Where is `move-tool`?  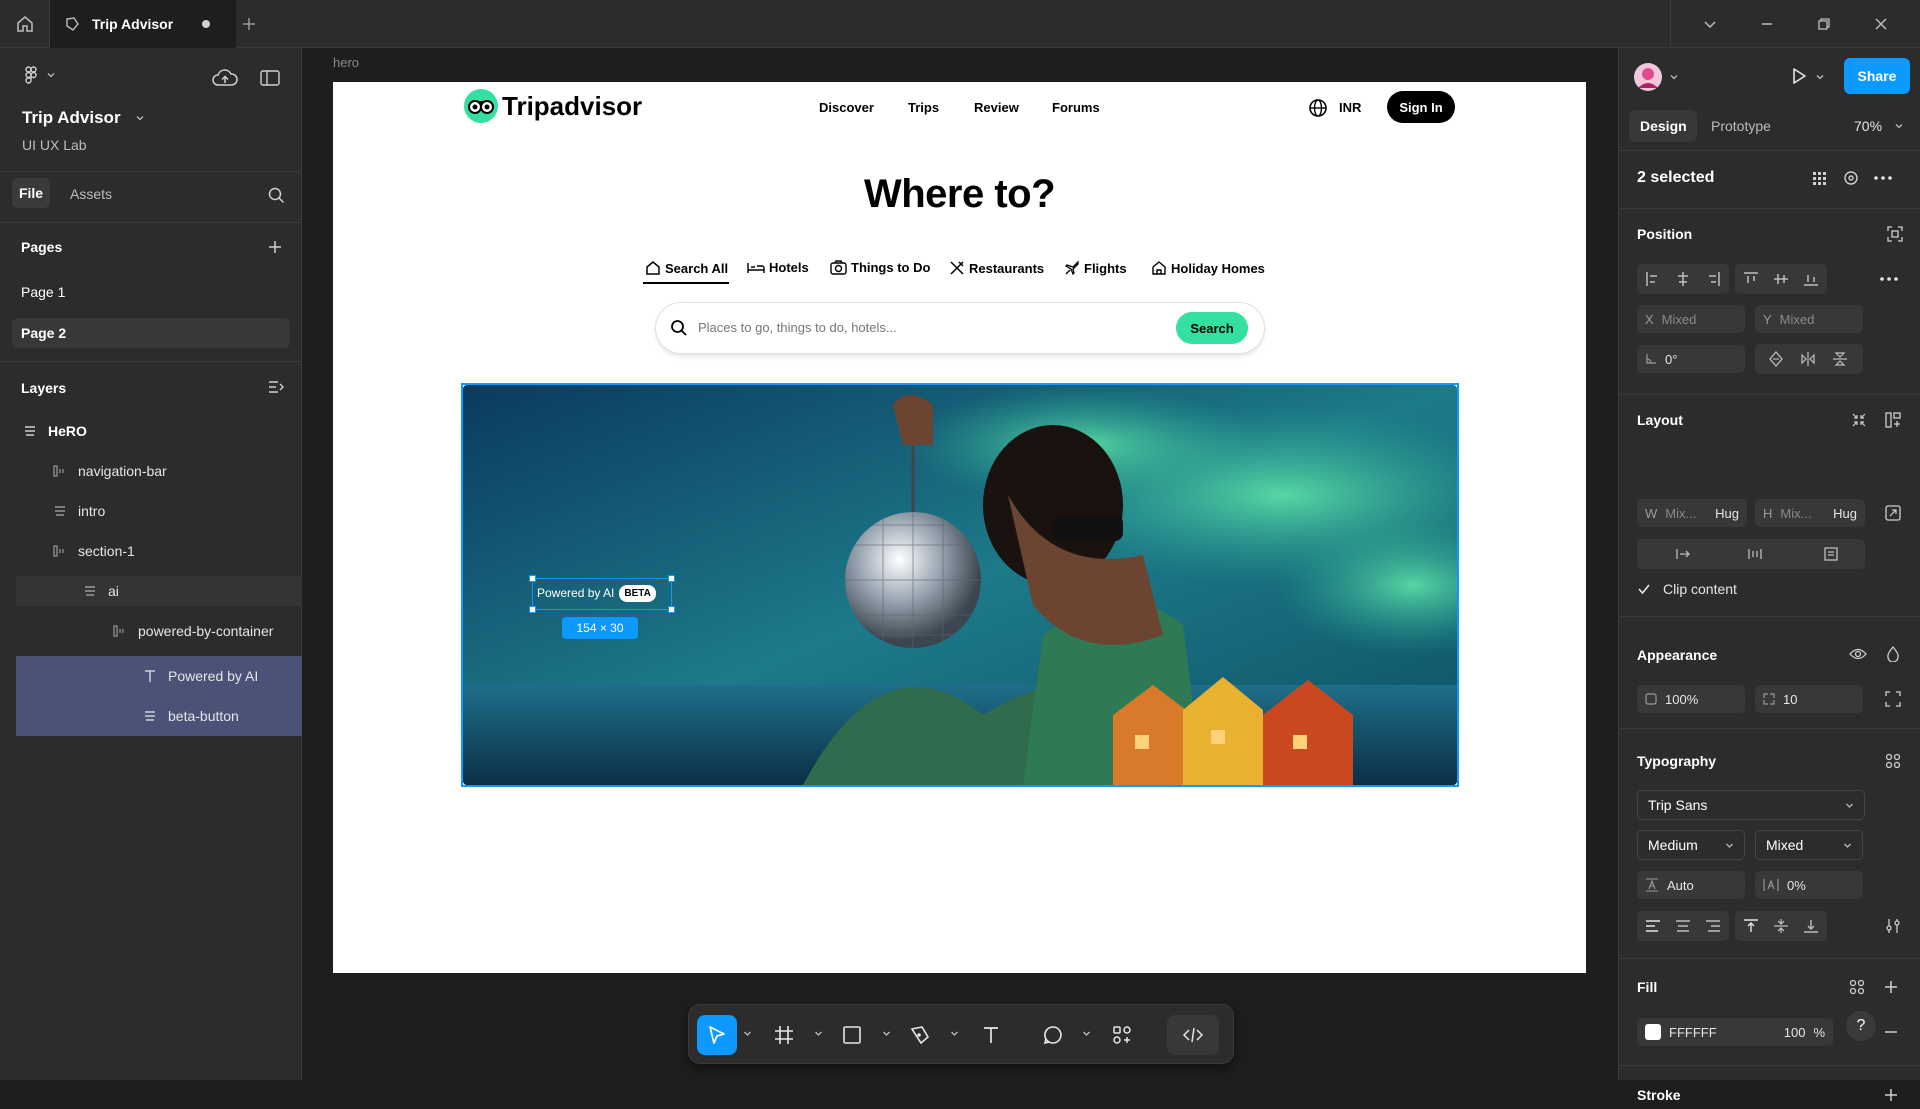 move-tool is located at coordinates (717, 1035).